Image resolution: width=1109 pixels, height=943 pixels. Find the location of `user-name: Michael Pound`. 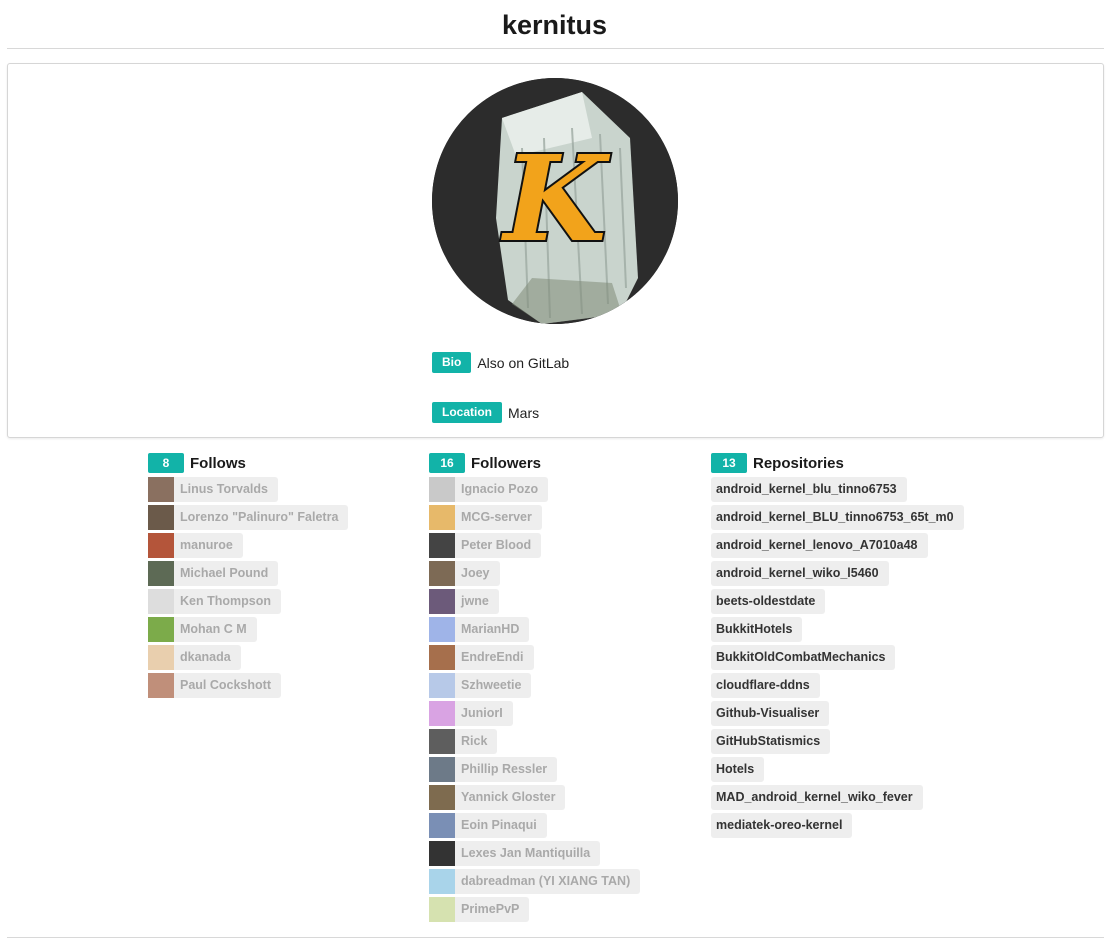

user-name: Michael Pound is located at coordinates (226, 573).